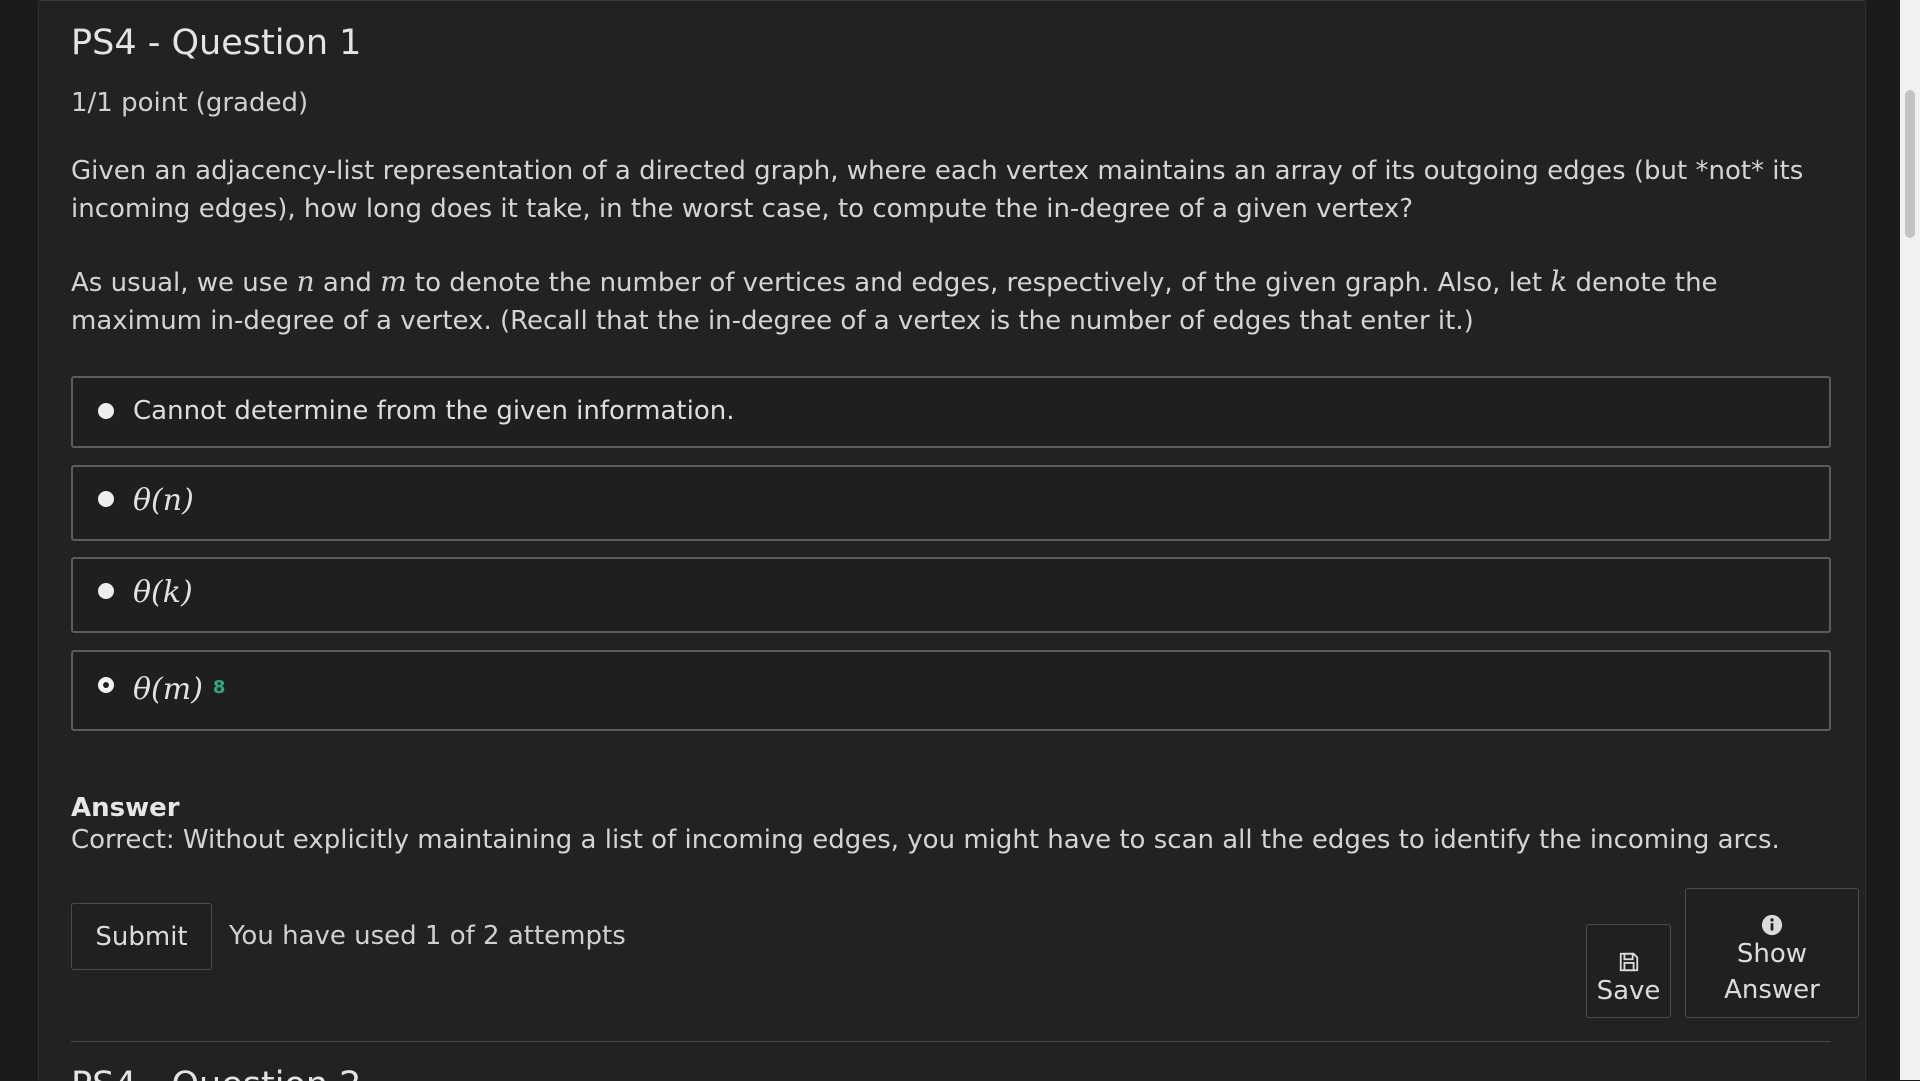  I want to click on option-label-wrap: θ(m) 8, so click(179, 689).